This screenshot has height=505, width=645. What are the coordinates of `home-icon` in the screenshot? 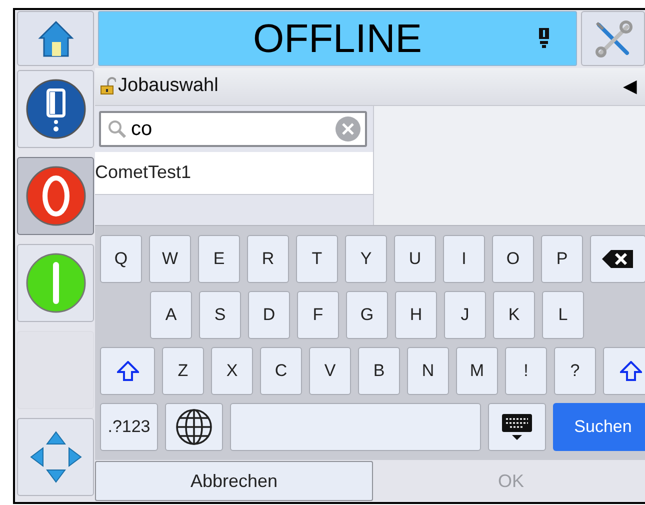 It's located at (56, 39).